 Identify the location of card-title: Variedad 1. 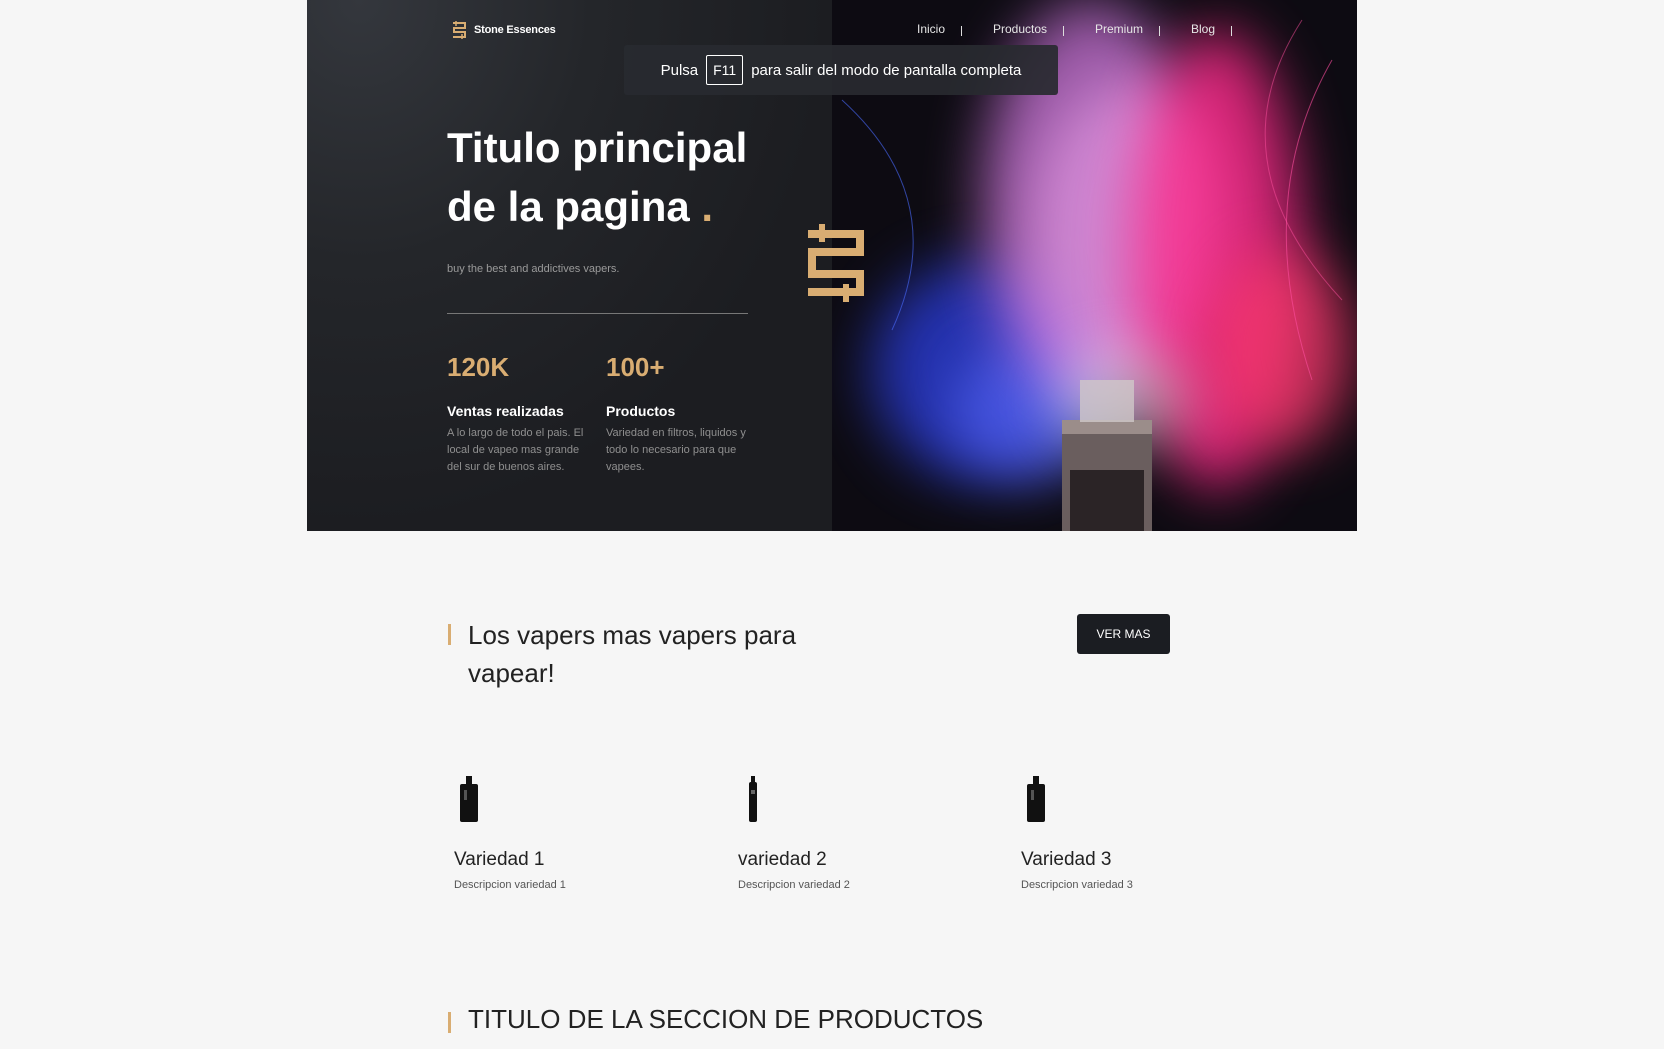
(499, 859).